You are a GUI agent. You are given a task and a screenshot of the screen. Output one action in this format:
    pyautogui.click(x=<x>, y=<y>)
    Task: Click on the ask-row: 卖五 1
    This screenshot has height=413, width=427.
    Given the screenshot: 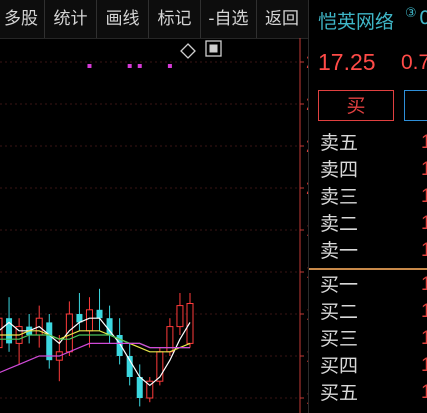 What is the action you would take?
    pyautogui.click(x=368, y=143)
    